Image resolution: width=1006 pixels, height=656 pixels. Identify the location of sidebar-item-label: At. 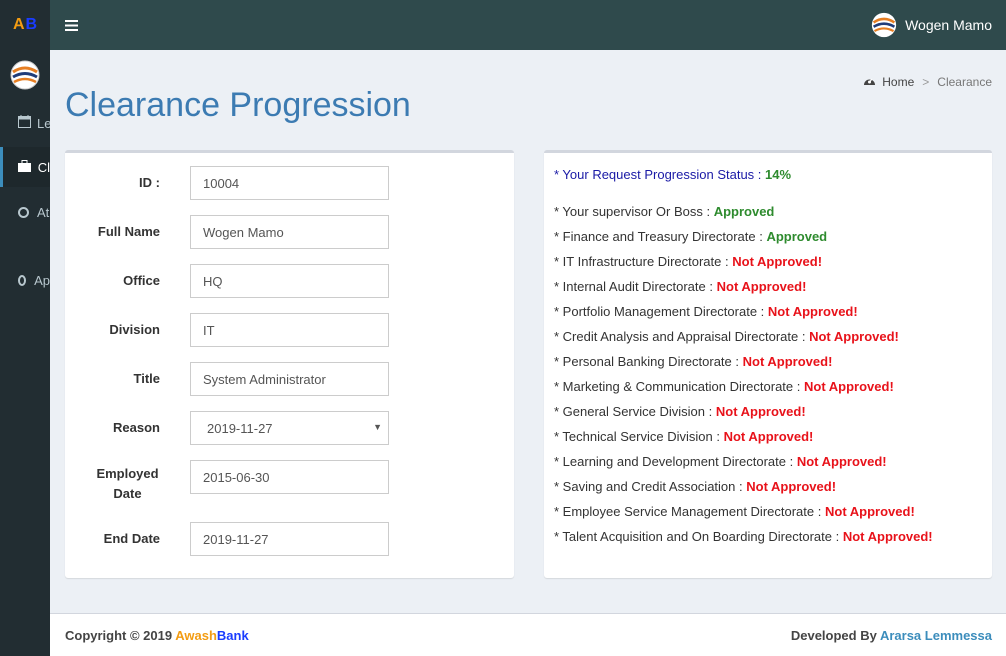
(43, 212).